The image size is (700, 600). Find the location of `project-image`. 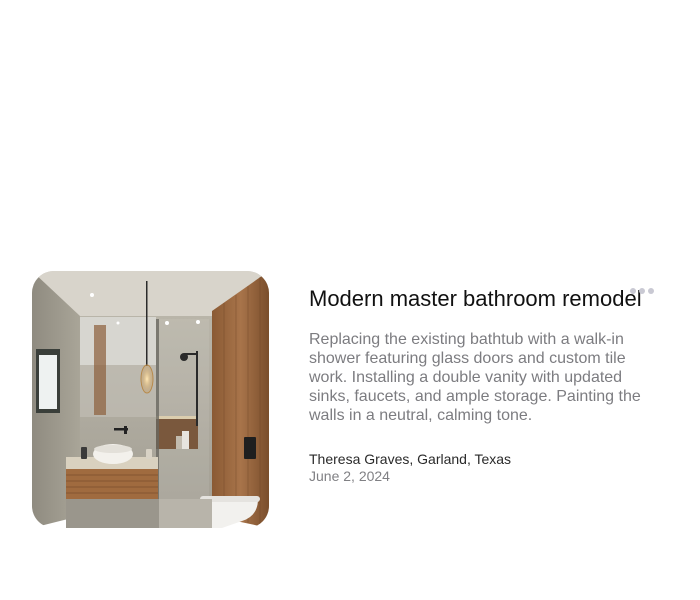

project-image is located at coordinates (150, 399).